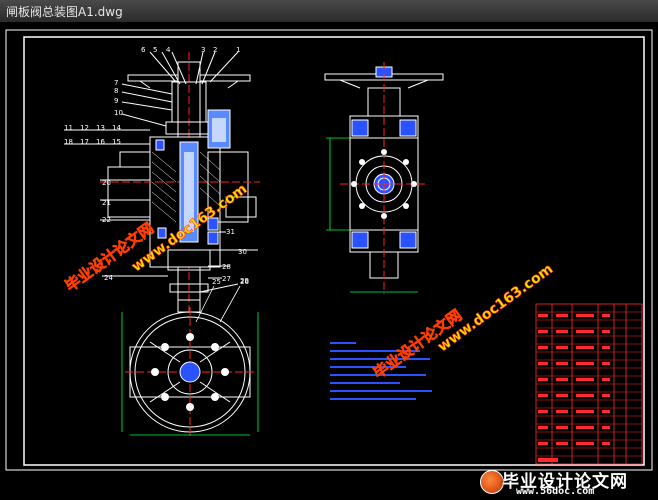  Describe the element at coordinates (68, 142) in the screenshot. I see `balloon: 18` at that location.